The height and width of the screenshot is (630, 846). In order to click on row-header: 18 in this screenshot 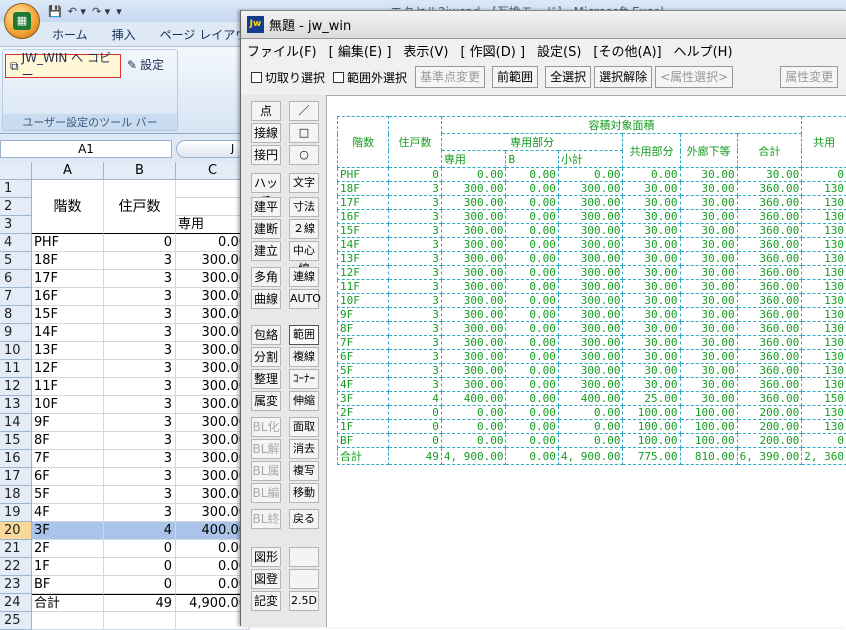, I will do `click(16, 495)`.